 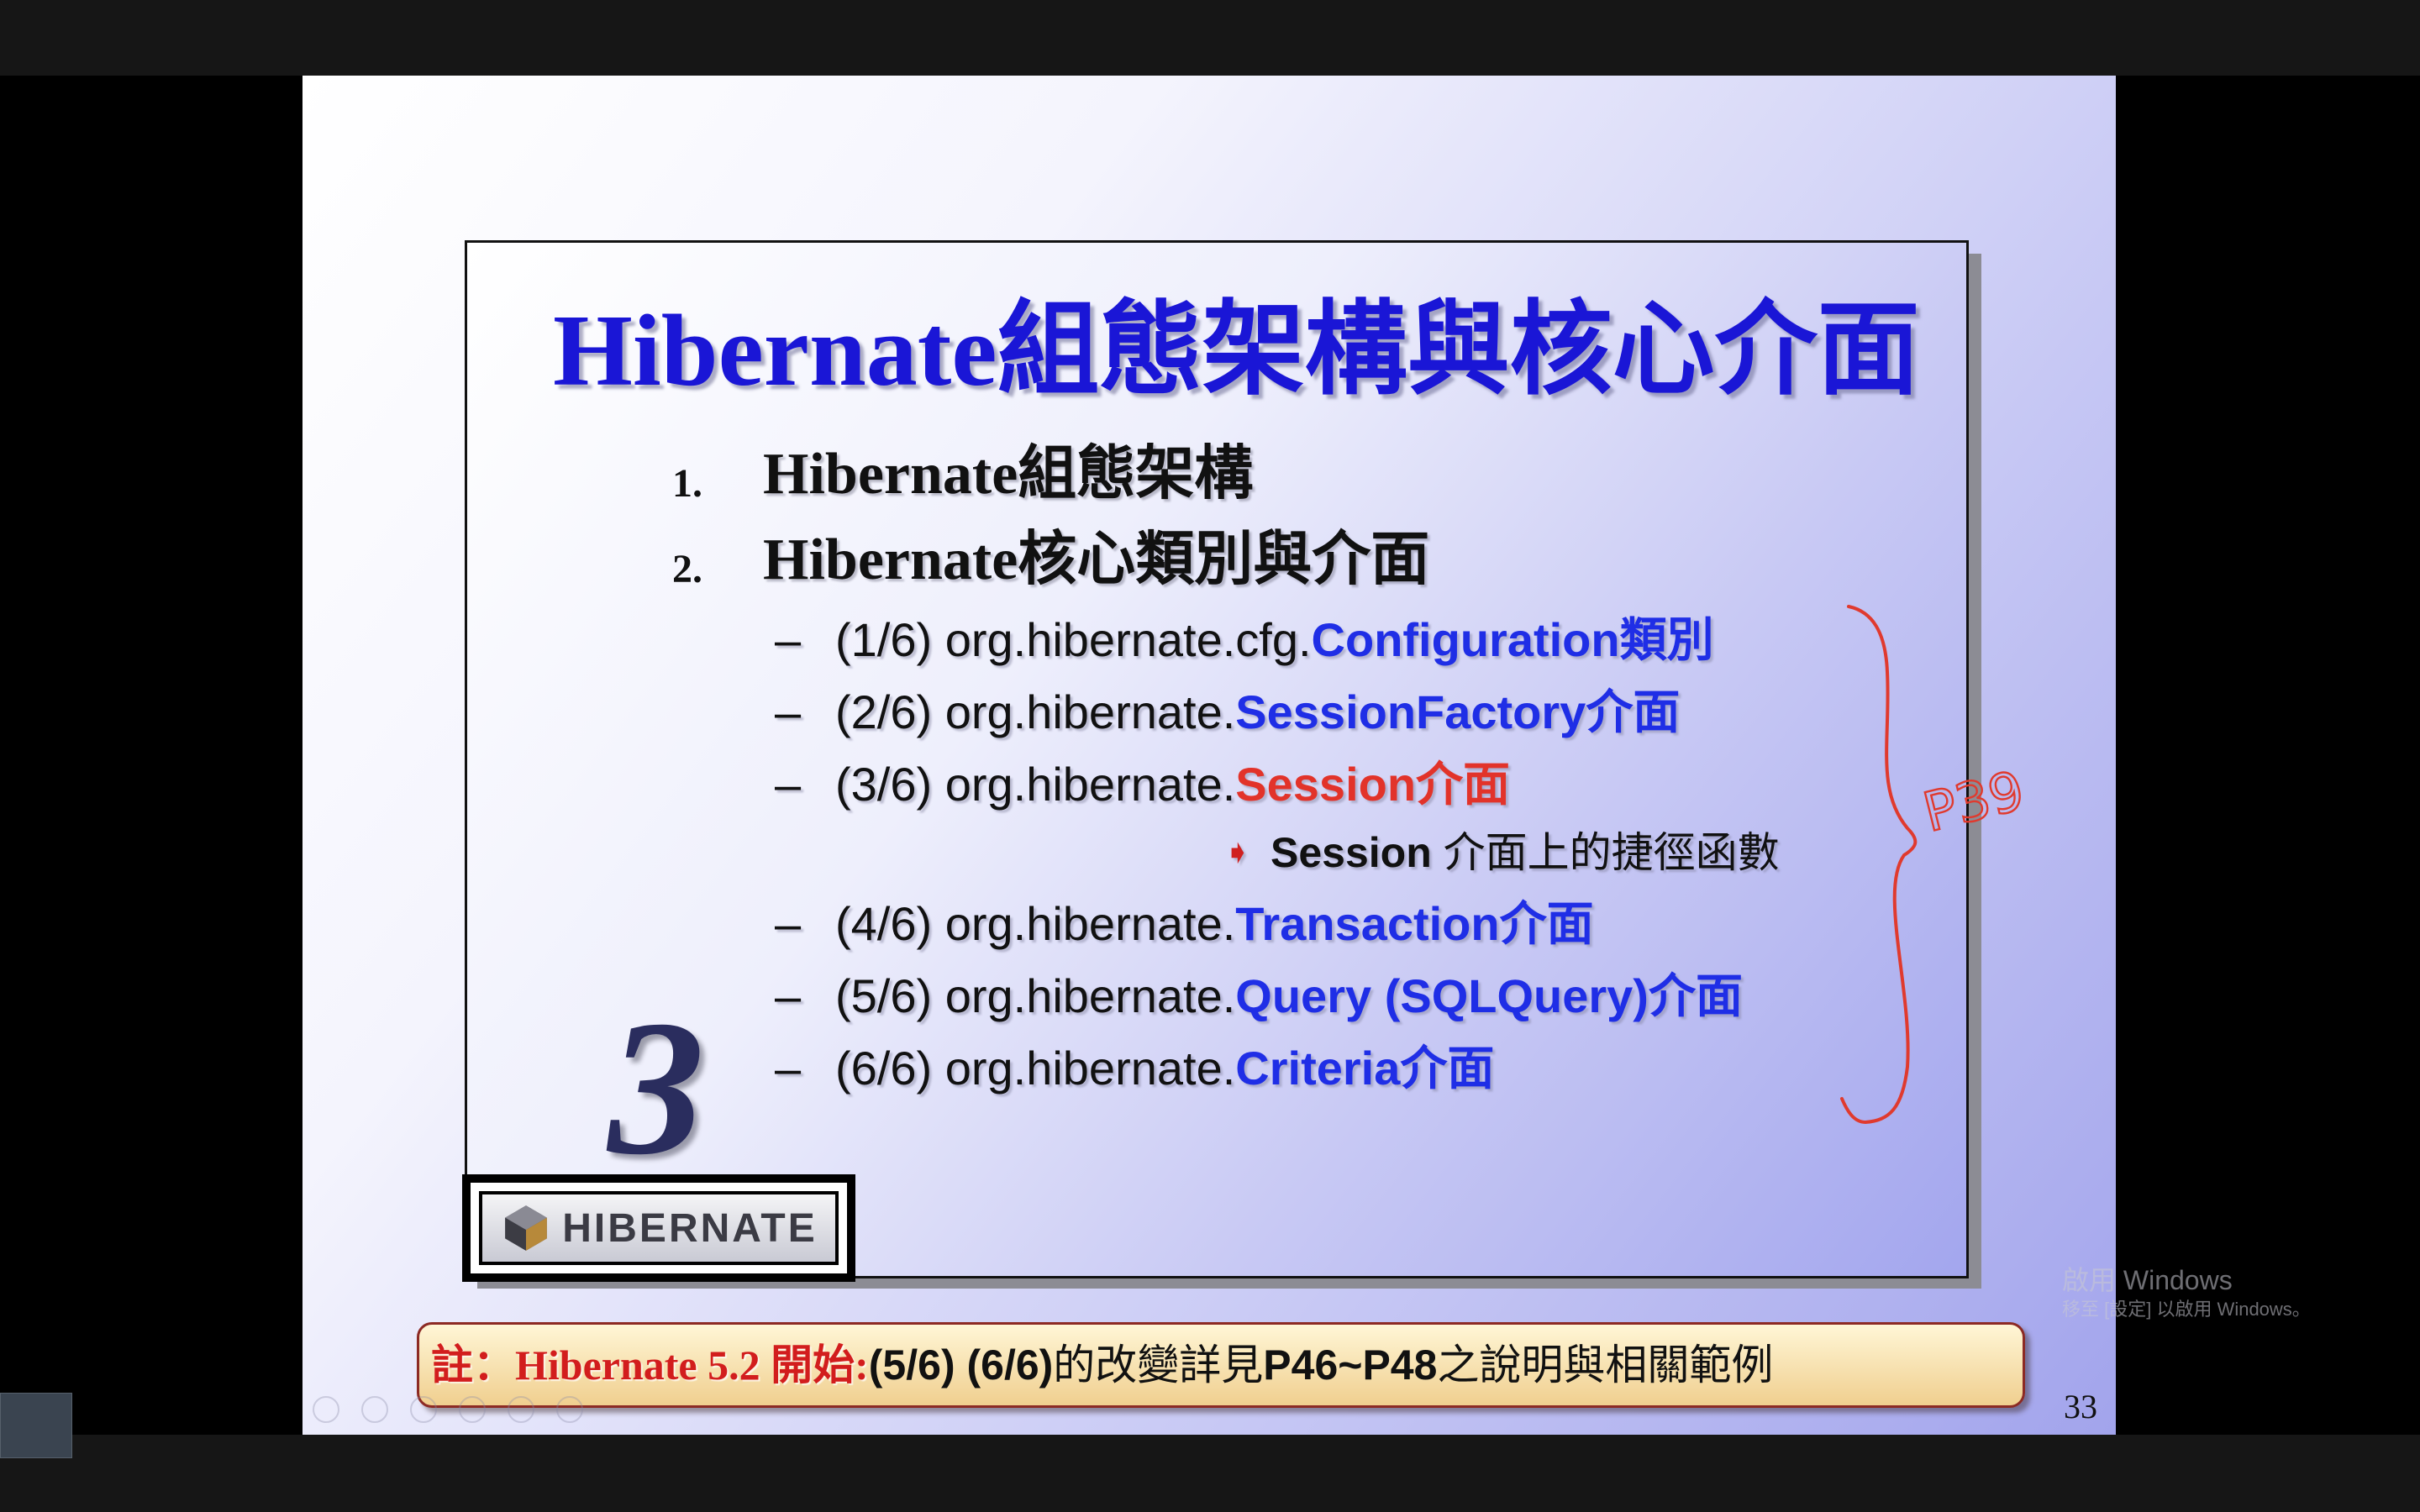 What do you see at coordinates (1158, 1365) in the screenshot?
I see `note-text-1: 的改變詳見` at bounding box center [1158, 1365].